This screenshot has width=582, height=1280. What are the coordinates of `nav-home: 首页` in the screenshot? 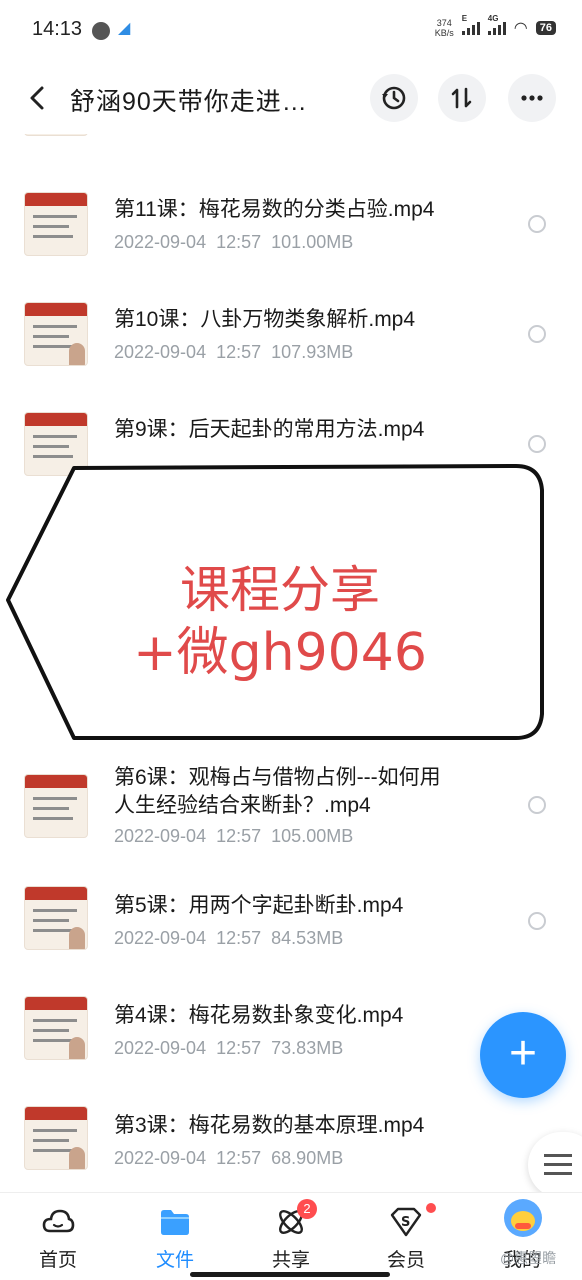 It's located at (58, 1236).